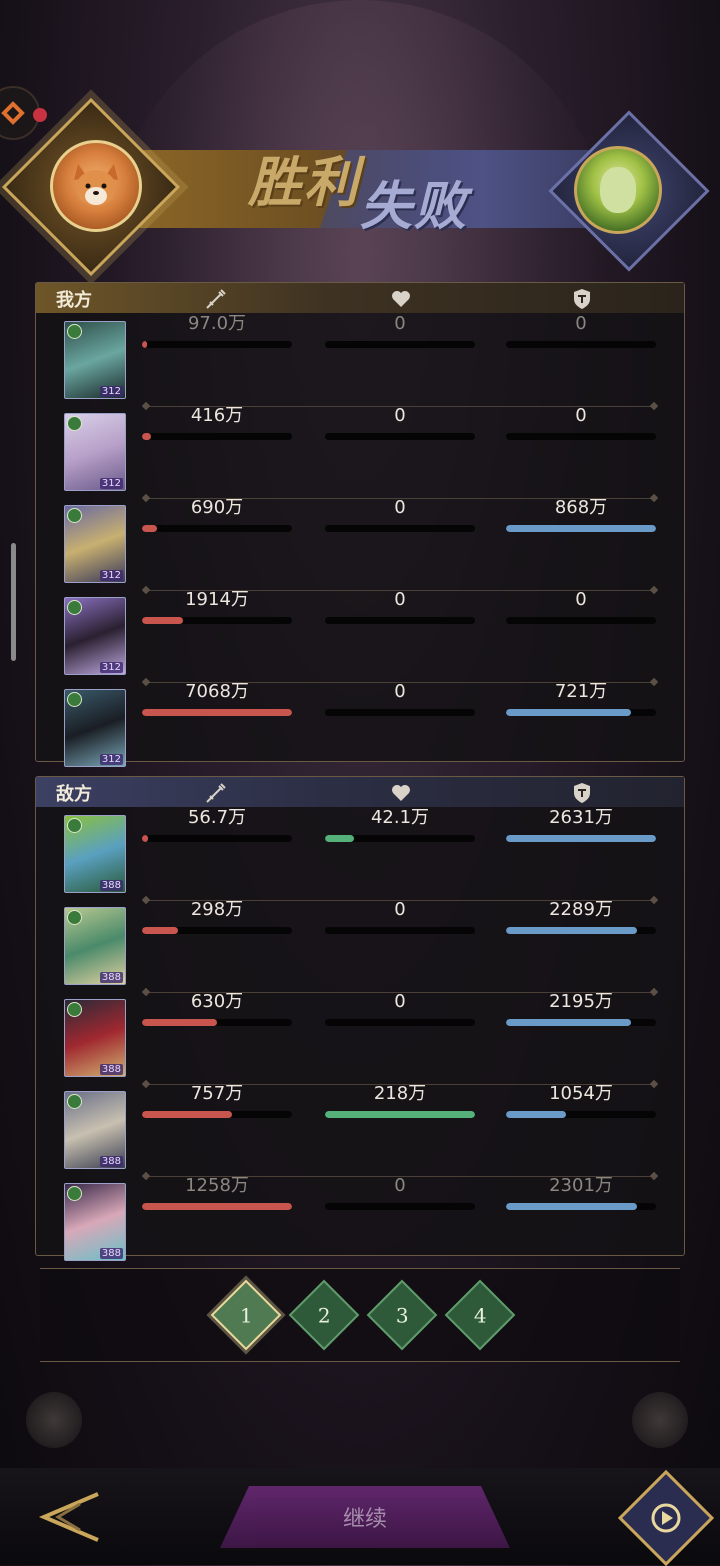 This screenshot has height=1566, width=720. I want to click on tank-stat: 868万, so click(581, 514).